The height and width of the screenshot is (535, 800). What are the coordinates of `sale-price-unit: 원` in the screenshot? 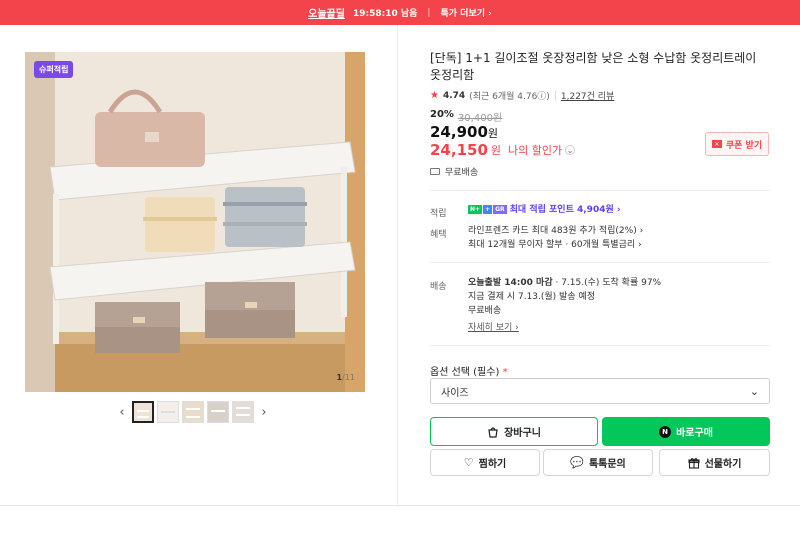 It's located at (493, 133).